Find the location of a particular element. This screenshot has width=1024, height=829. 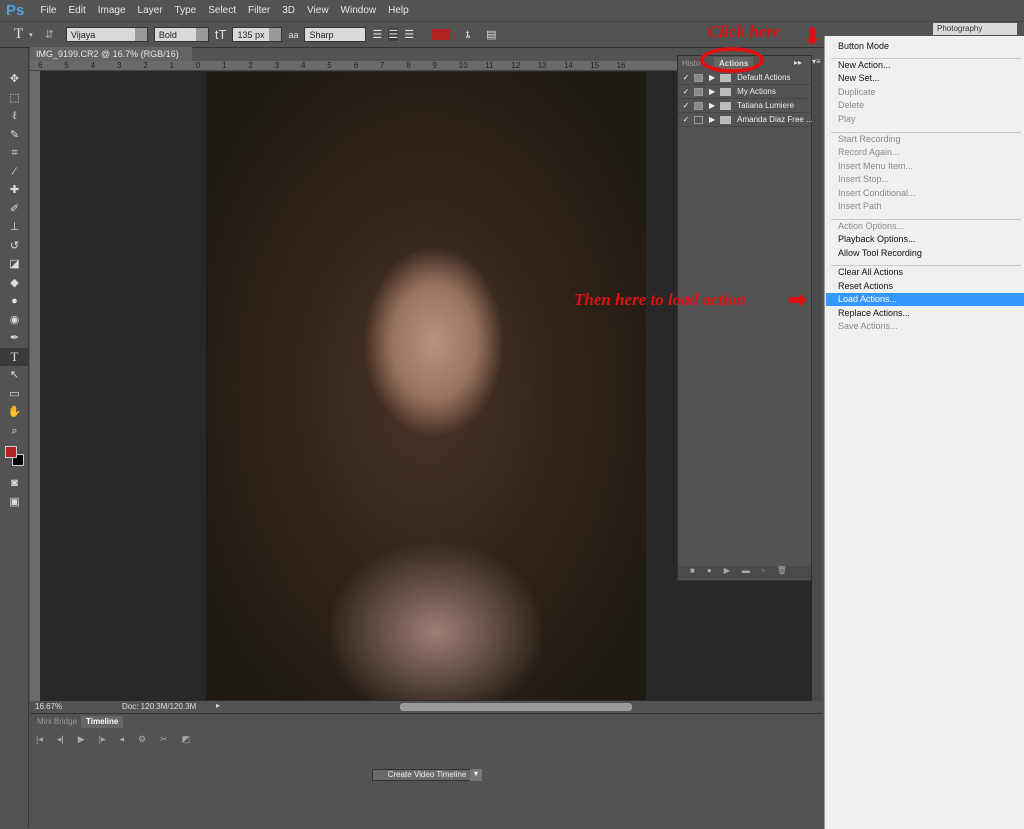

audio-icon: ◂ is located at coordinates (122, 739).